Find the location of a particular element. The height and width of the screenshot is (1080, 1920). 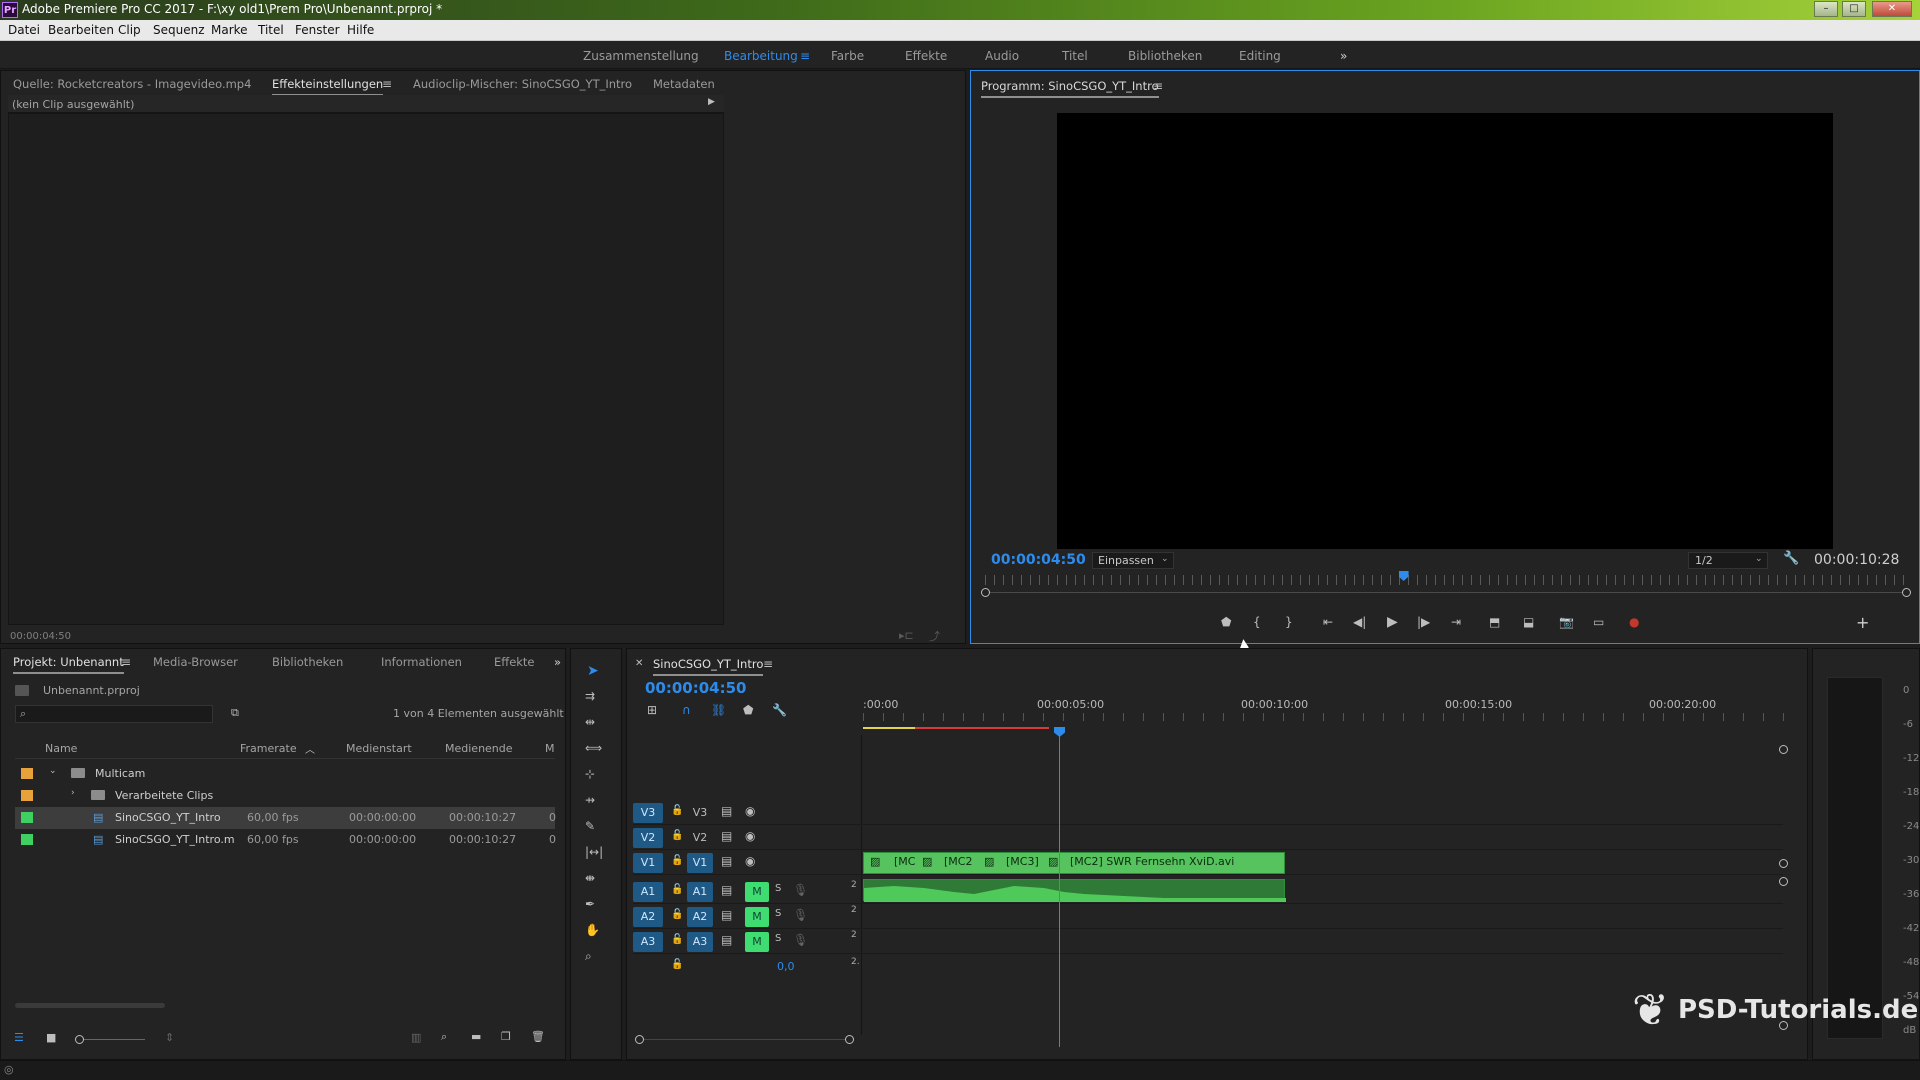

fit-dropdown: Einpassen ⌄ is located at coordinates (1133, 560).